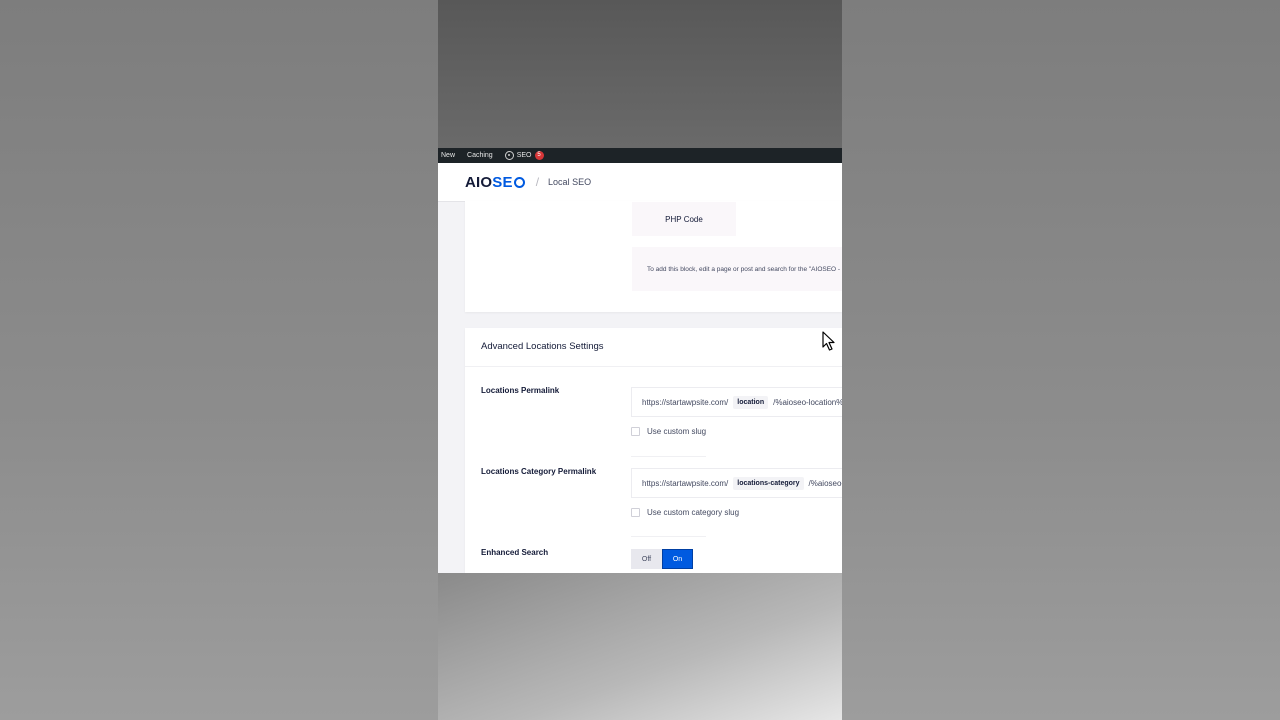 The image size is (1280, 720). What do you see at coordinates (693, 512) in the screenshot?
I see `use-custom-category-slug-label: Use custom category slug` at bounding box center [693, 512].